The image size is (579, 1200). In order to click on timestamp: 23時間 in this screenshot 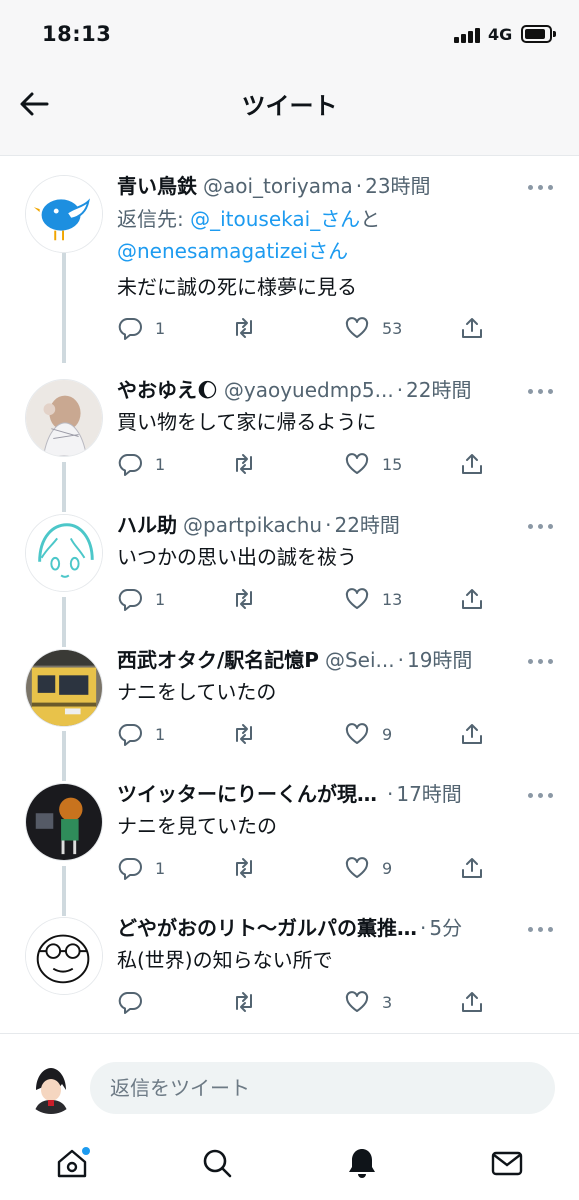, I will do `click(397, 186)`.